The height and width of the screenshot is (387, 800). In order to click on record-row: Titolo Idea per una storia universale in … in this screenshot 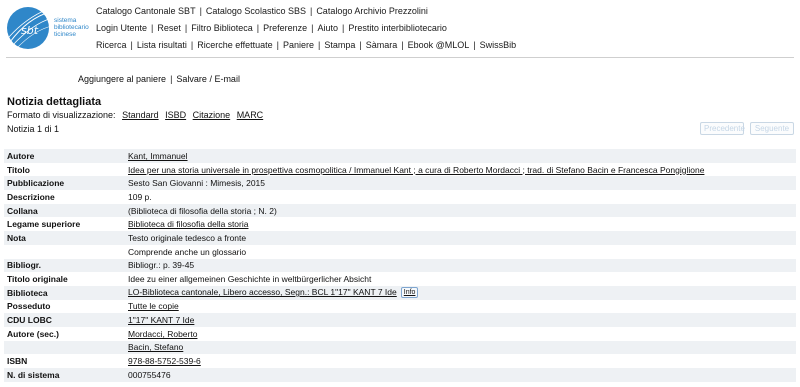, I will do `click(400, 170)`.